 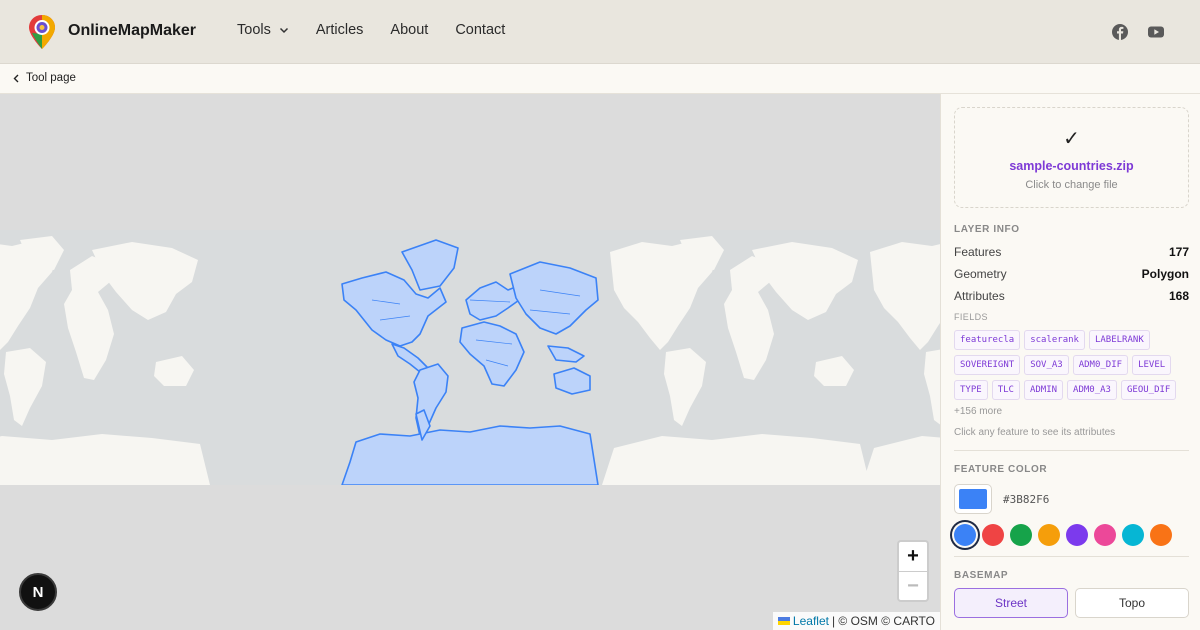 What do you see at coordinates (600, 79) in the screenshot?
I see `breadcrumb-bar: Tool page` at bounding box center [600, 79].